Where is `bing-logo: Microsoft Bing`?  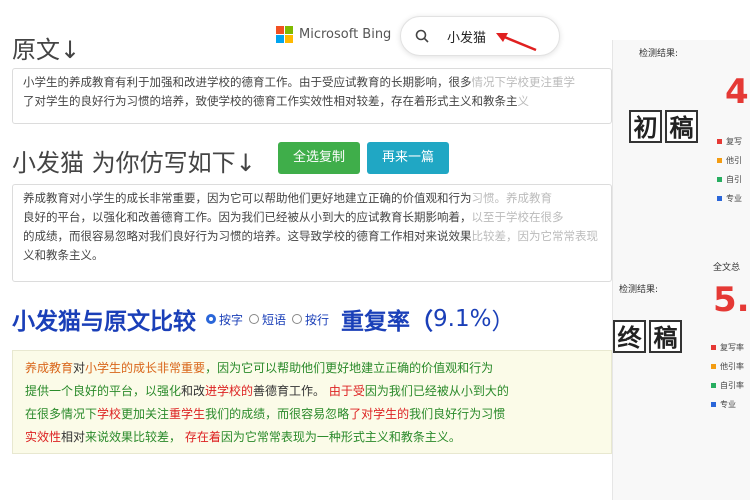 bing-logo: Microsoft Bing is located at coordinates (333, 34).